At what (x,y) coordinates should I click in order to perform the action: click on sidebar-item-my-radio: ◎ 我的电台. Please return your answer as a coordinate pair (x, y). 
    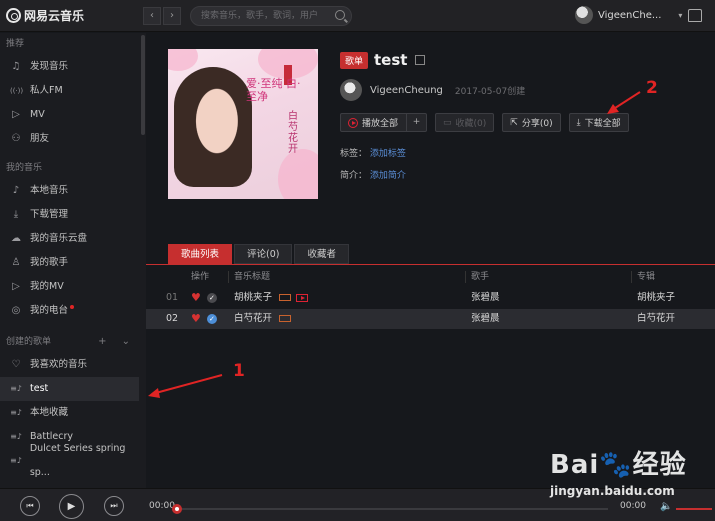
    Looking at the image, I should click on (73, 311).